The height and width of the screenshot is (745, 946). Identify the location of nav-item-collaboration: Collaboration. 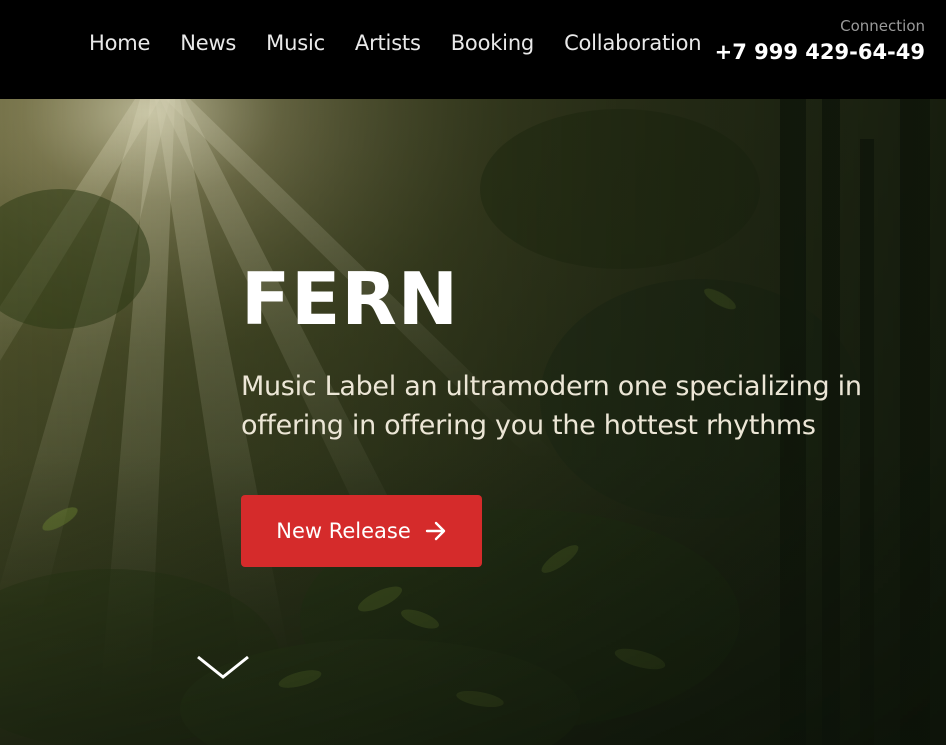
(633, 43).